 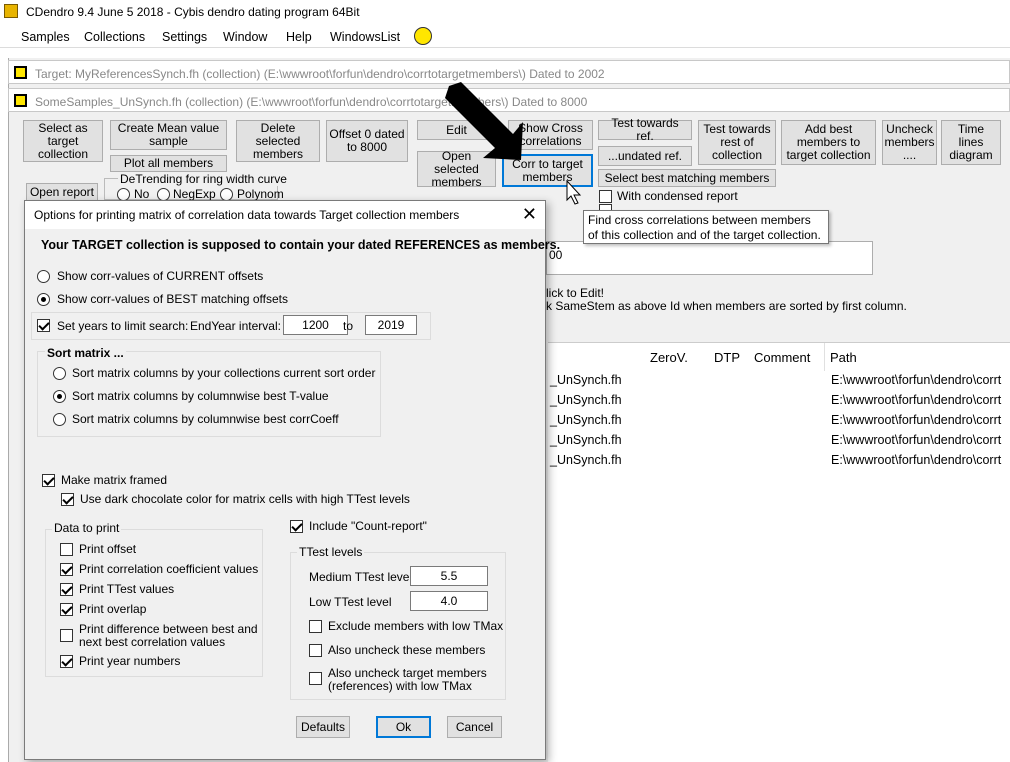 What do you see at coordinates (423, 36) in the screenshot?
I see `pointer-icon` at bounding box center [423, 36].